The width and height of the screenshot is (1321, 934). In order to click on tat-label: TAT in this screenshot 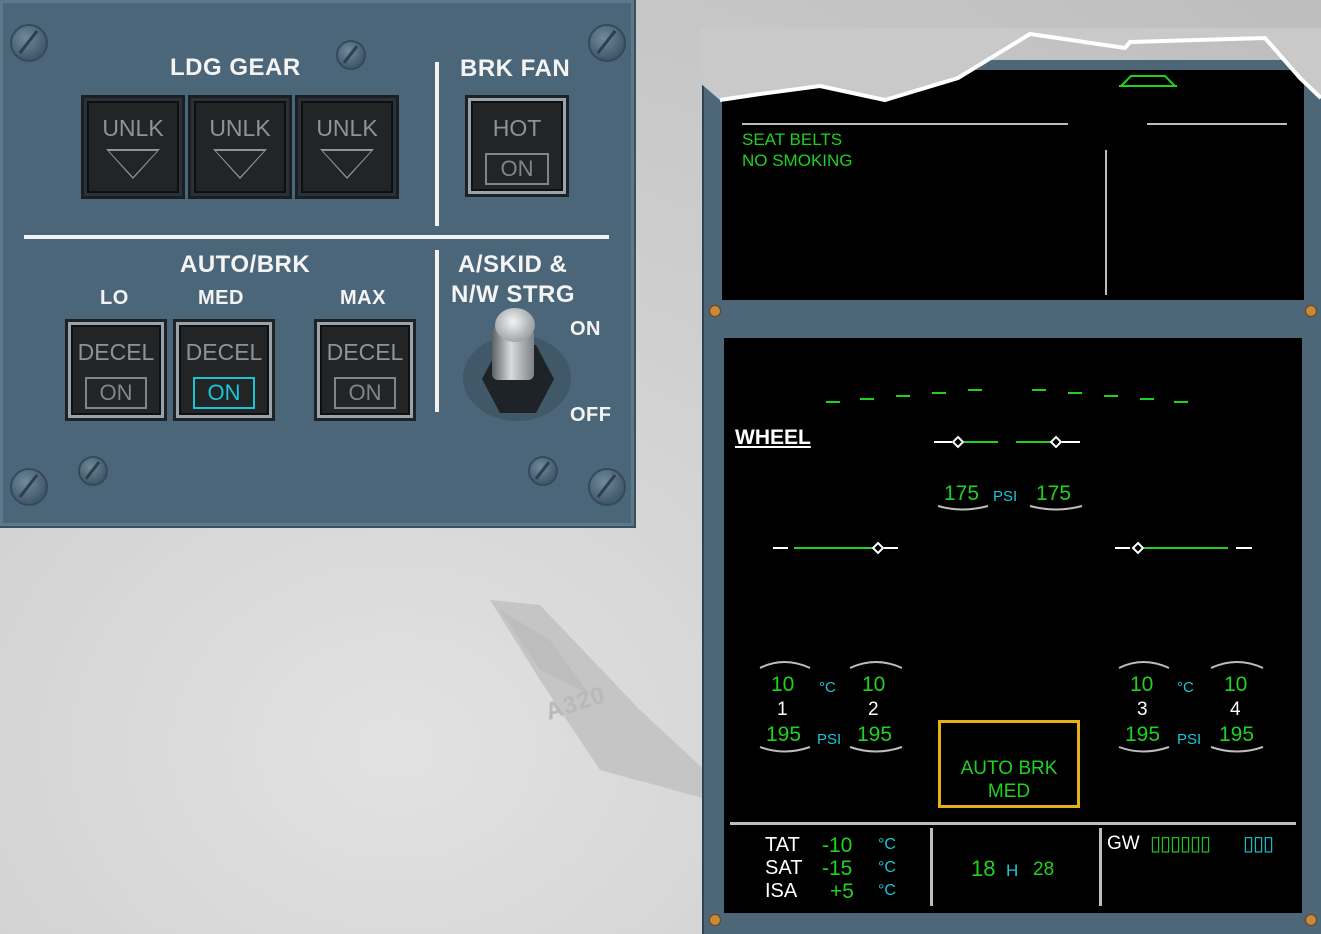, I will do `click(782, 845)`.